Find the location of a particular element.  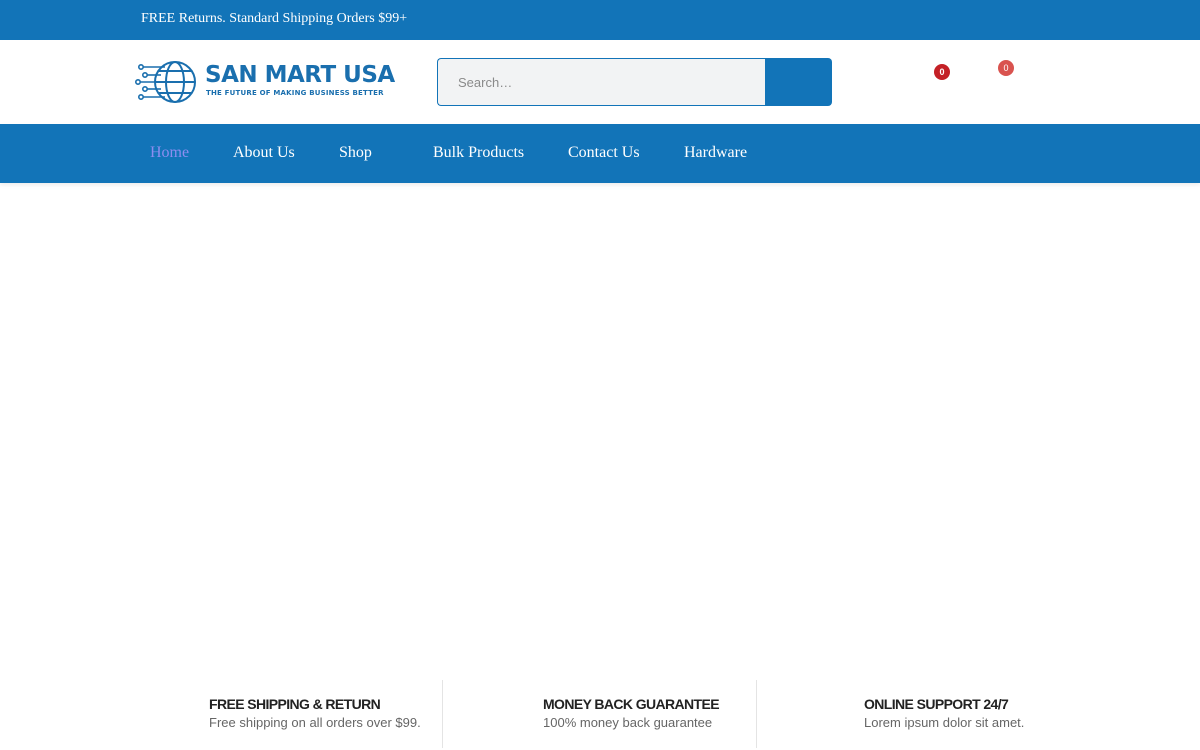

search-form is located at coordinates (634, 82).